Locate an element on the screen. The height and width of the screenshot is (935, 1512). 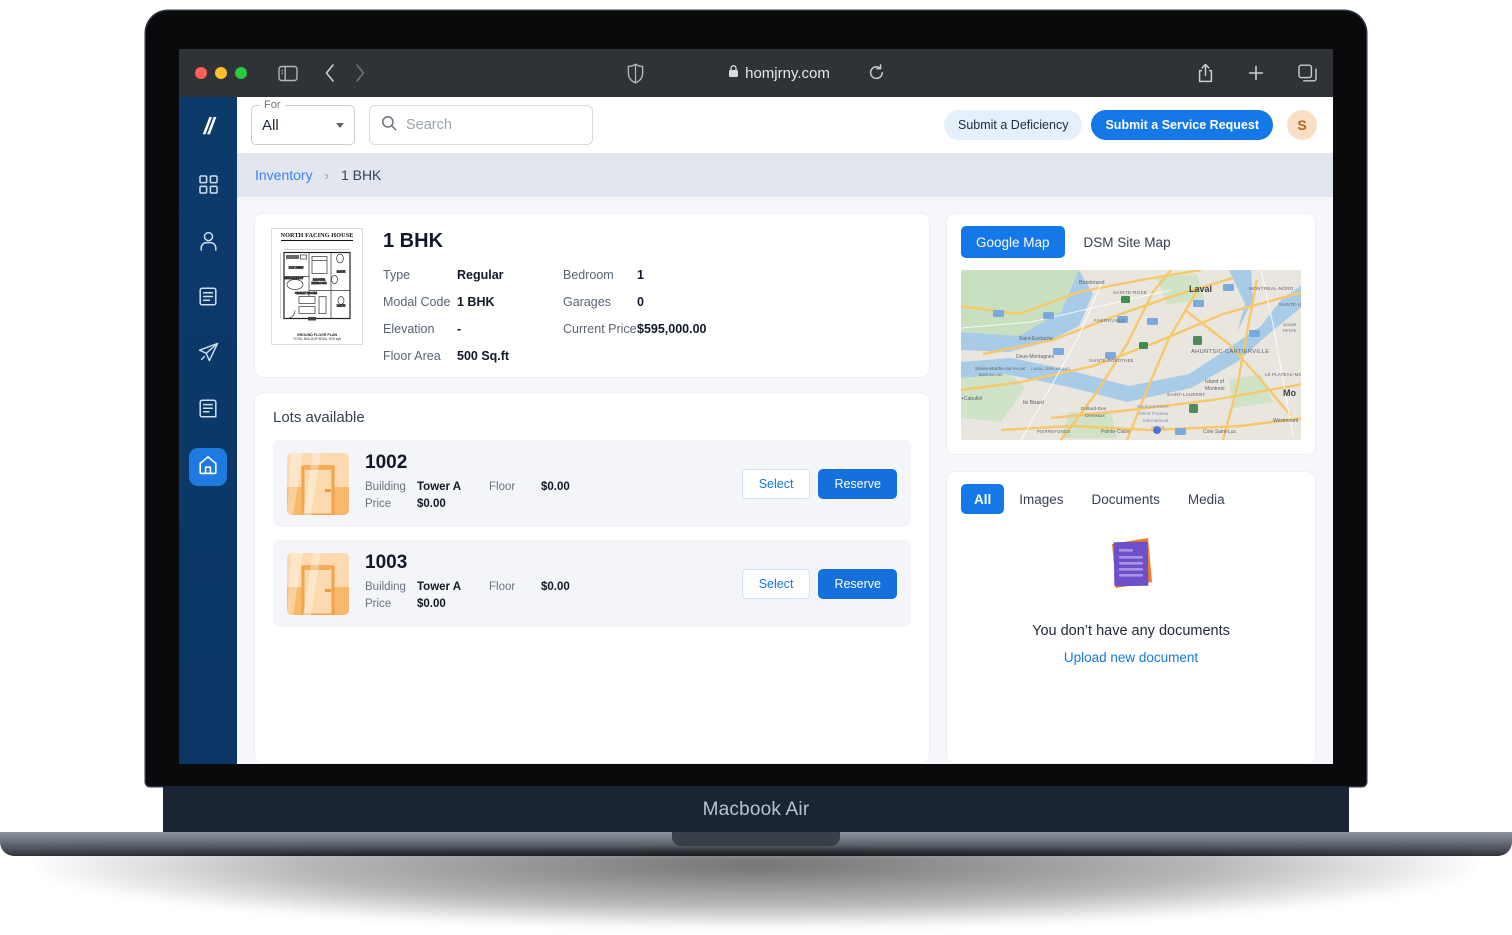
sidebar-item-contacts is located at coordinates (208, 243).